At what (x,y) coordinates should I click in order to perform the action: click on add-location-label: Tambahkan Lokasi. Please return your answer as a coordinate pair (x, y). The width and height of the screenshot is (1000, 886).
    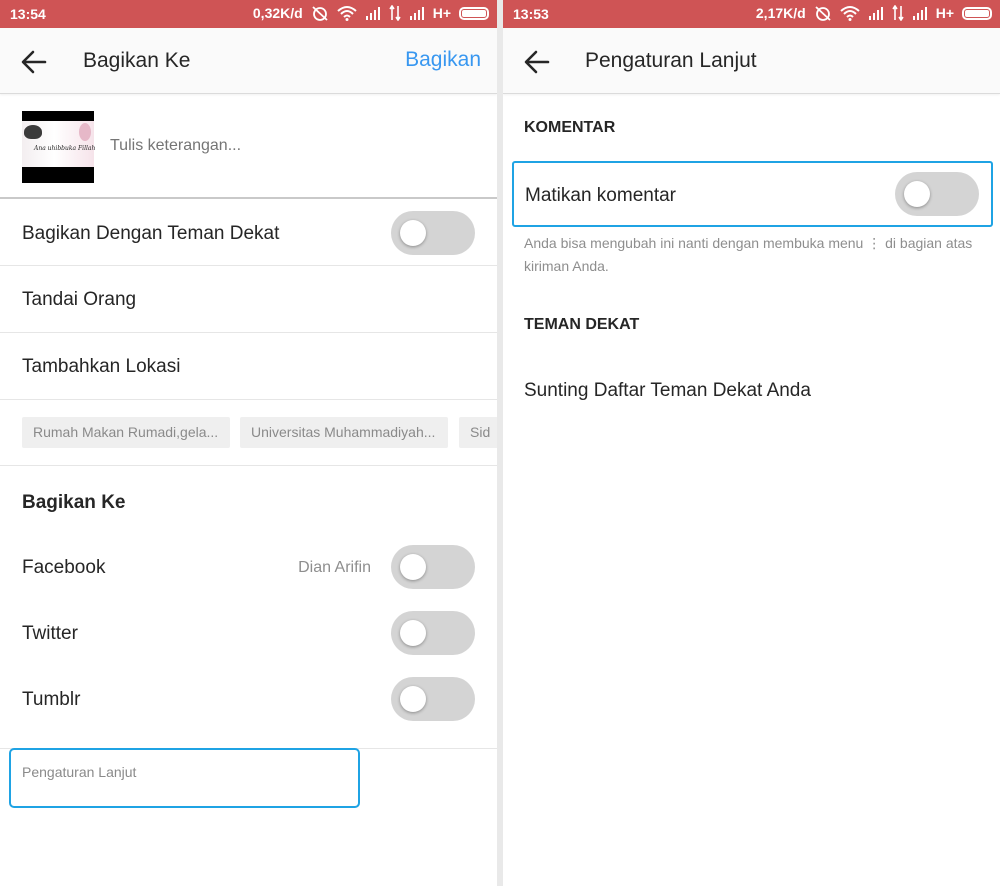
    Looking at the image, I should click on (101, 366).